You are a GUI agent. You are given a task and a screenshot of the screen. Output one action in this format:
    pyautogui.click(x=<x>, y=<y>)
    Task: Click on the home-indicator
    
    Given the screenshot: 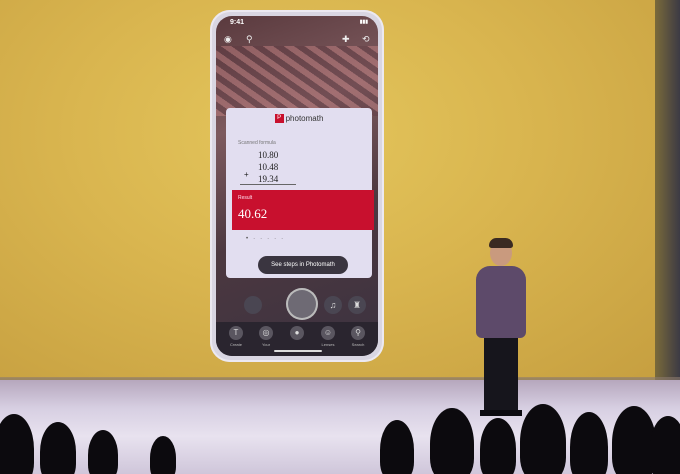 What is the action you would take?
    pyautogui.click(x=298, y=351)
    